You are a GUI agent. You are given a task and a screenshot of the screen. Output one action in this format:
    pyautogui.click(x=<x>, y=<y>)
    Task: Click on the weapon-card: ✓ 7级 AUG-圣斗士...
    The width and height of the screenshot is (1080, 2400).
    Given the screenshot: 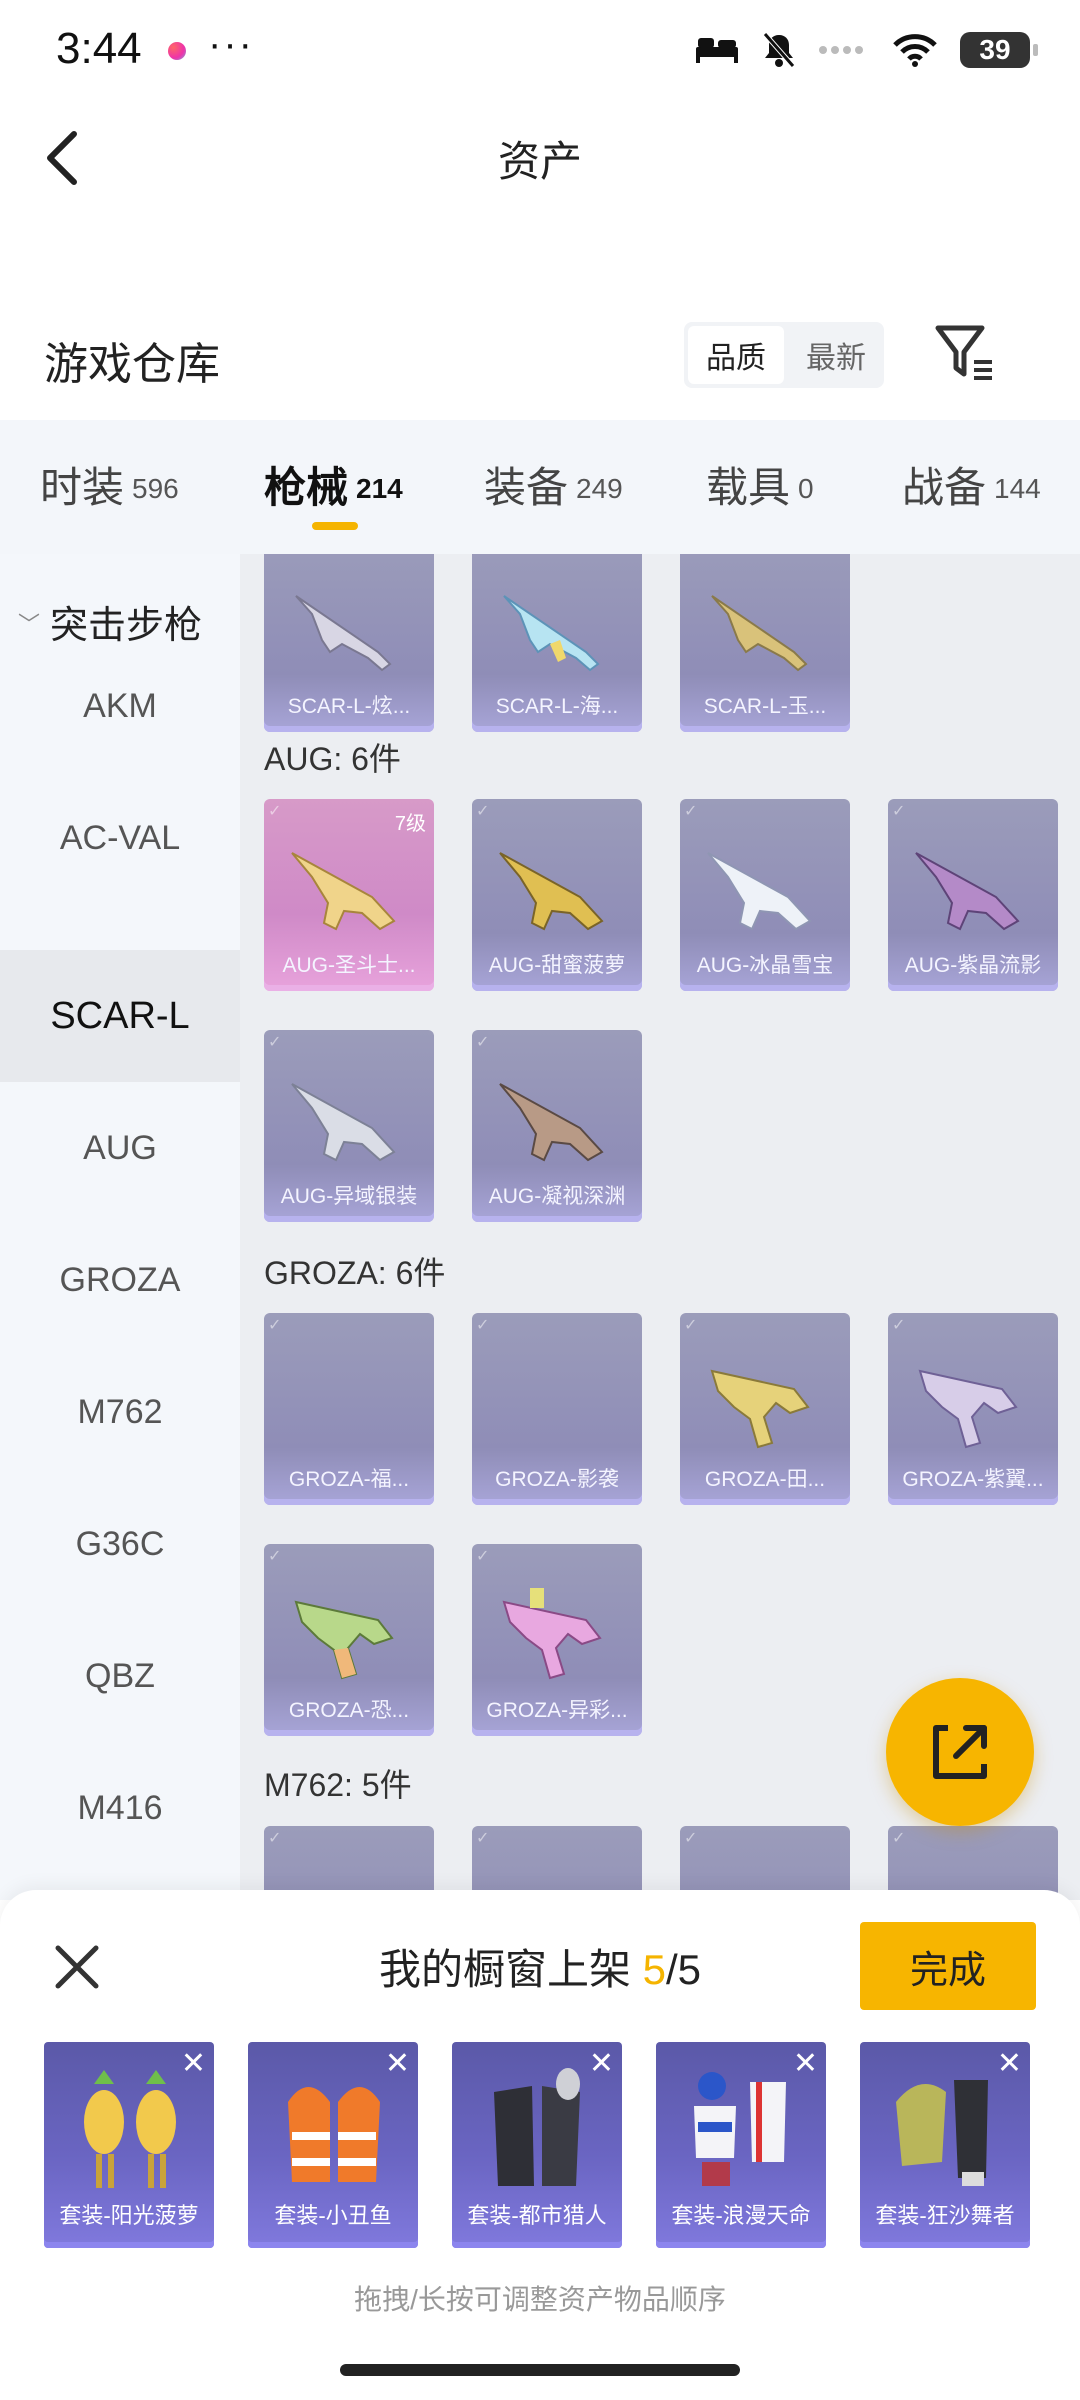 What is the action you would take?
    pyautogui.click(x=349, y=895)
    